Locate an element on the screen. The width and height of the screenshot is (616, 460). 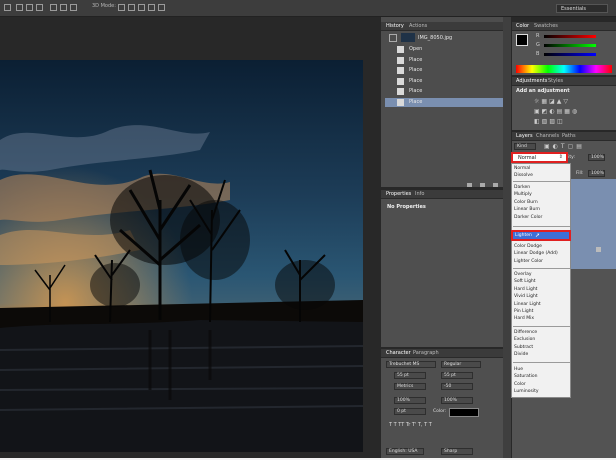
blend-item: Normal is located at coordinates (522, 168).